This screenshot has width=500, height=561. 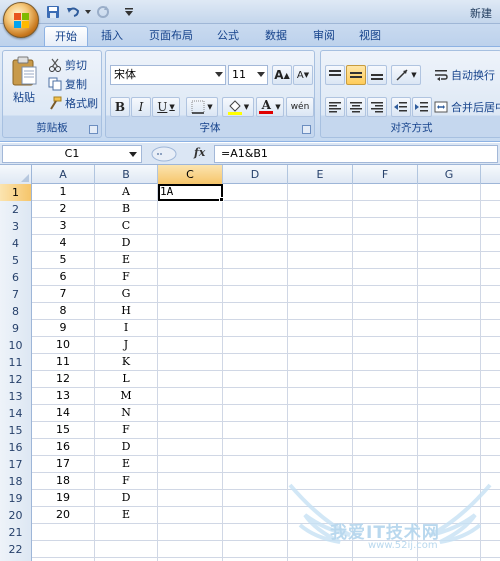 I want to click on cell-e9, so click(x=320, y=328).